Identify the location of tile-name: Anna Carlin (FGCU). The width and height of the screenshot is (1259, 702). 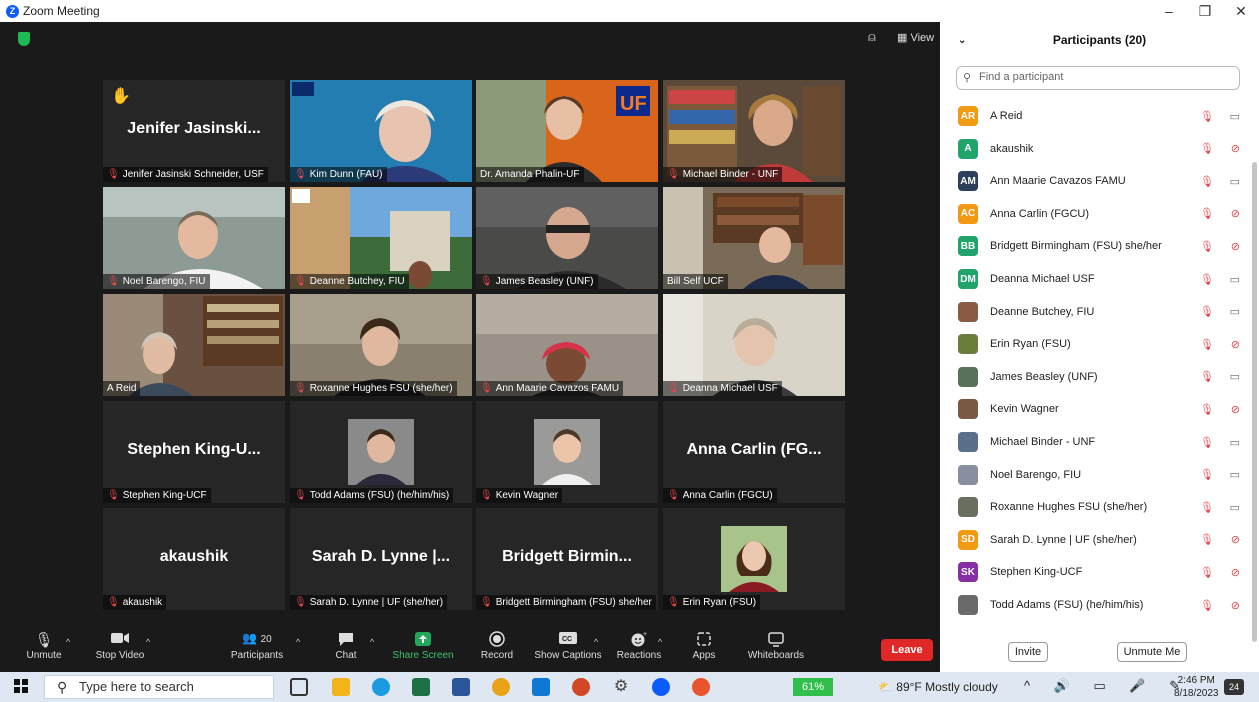
(727, 495).